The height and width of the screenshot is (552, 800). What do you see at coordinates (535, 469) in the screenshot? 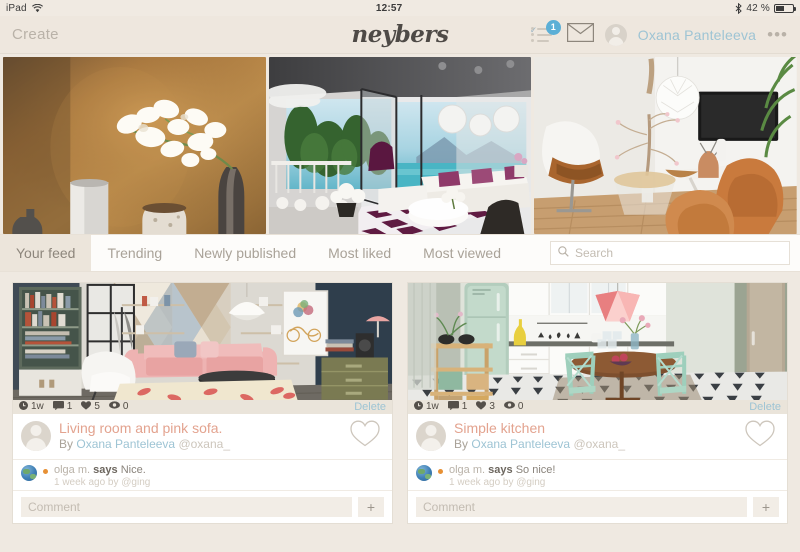
I see `comment-body: So nice!` at bounding box center [535, 469].